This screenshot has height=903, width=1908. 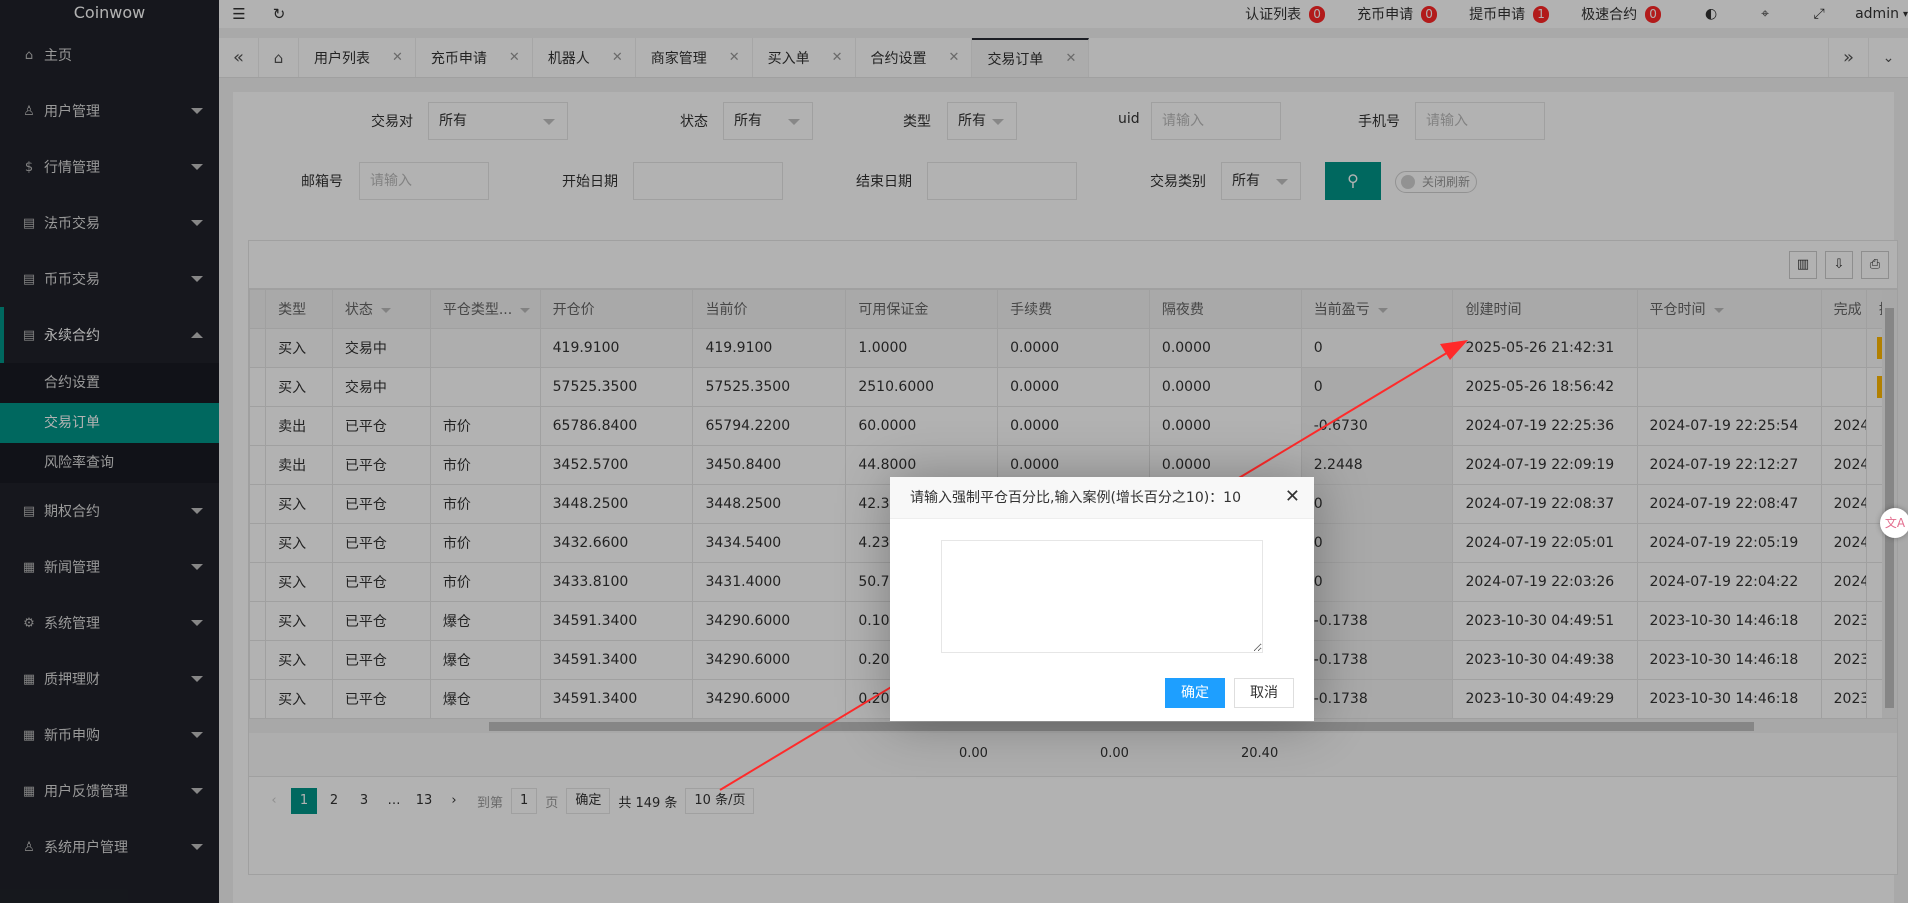 I want to click on cancel-button: 取消, so click(x=1264, y=693).